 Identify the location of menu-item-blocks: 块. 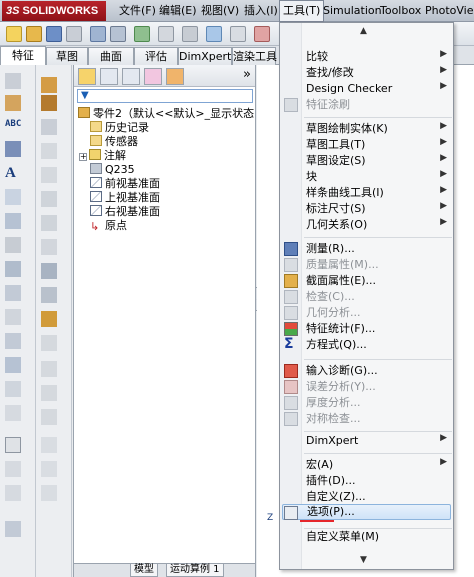
(310, 177).